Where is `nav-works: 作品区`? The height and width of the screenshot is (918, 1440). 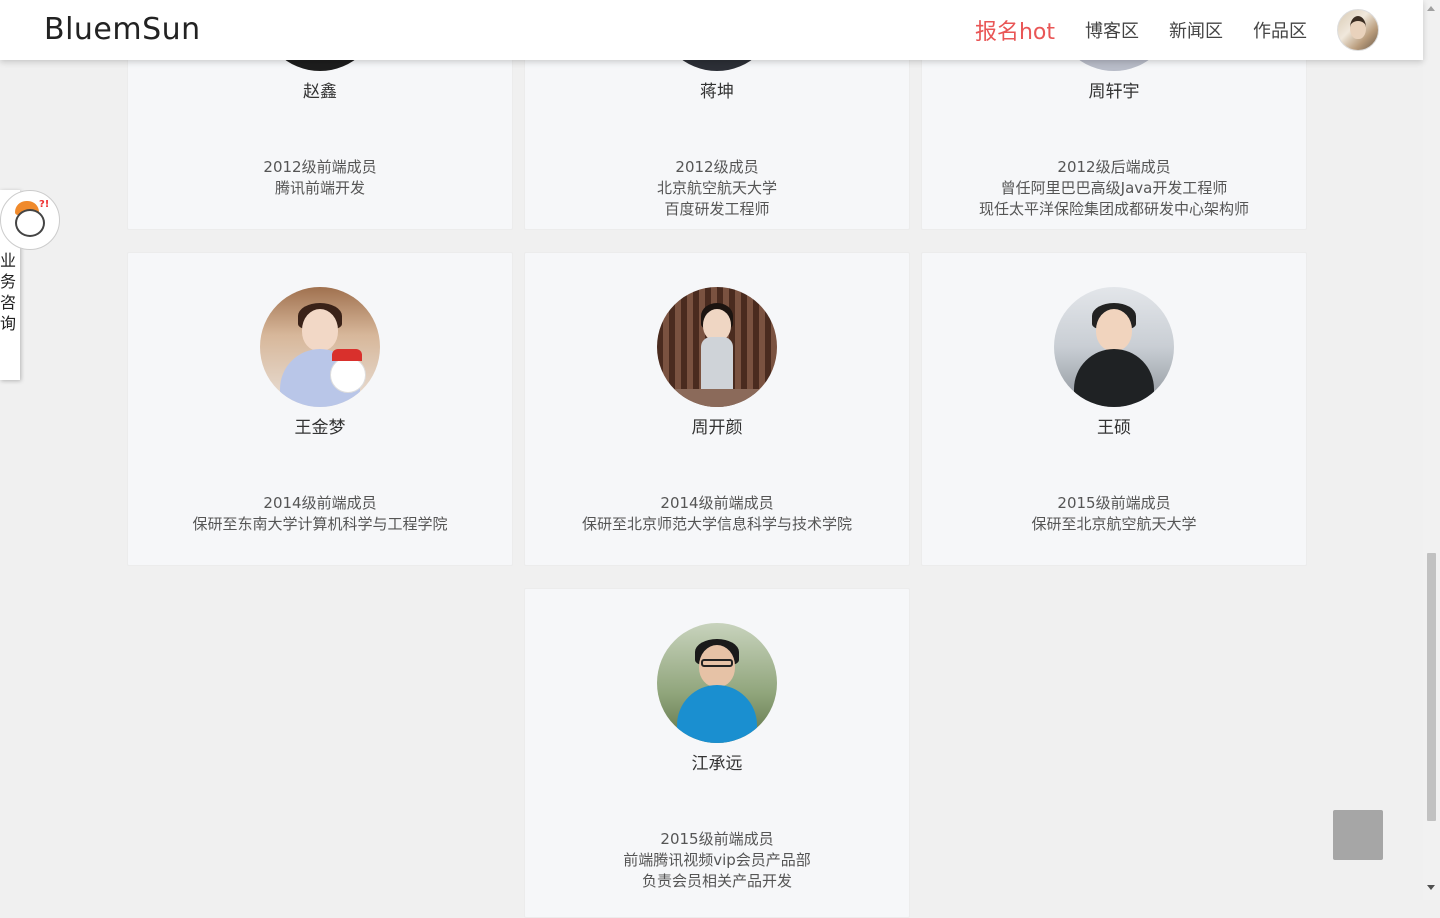 nav-works: 作品区 is located at coordinates (1280, 30).